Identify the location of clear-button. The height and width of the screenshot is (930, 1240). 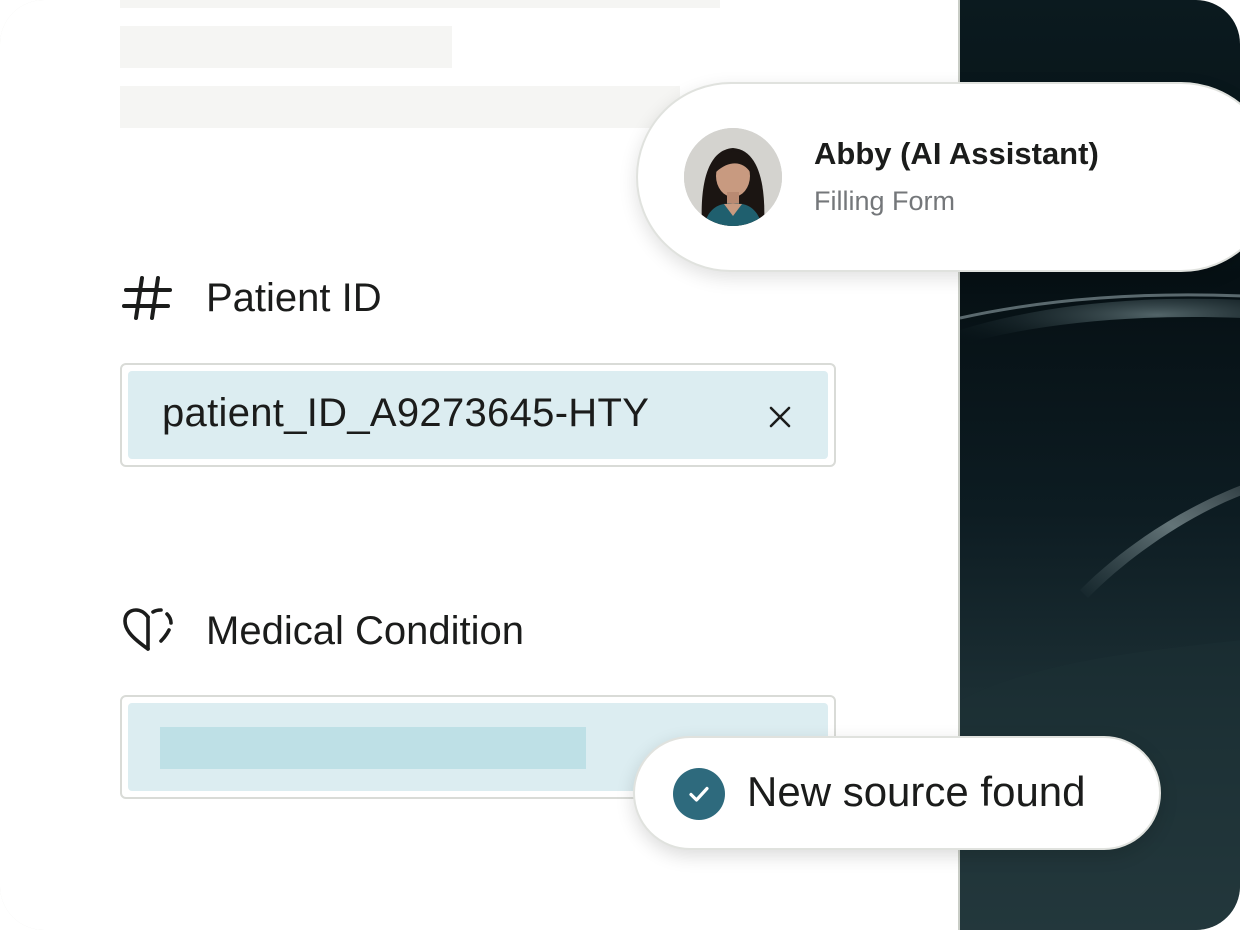
(780, 417).